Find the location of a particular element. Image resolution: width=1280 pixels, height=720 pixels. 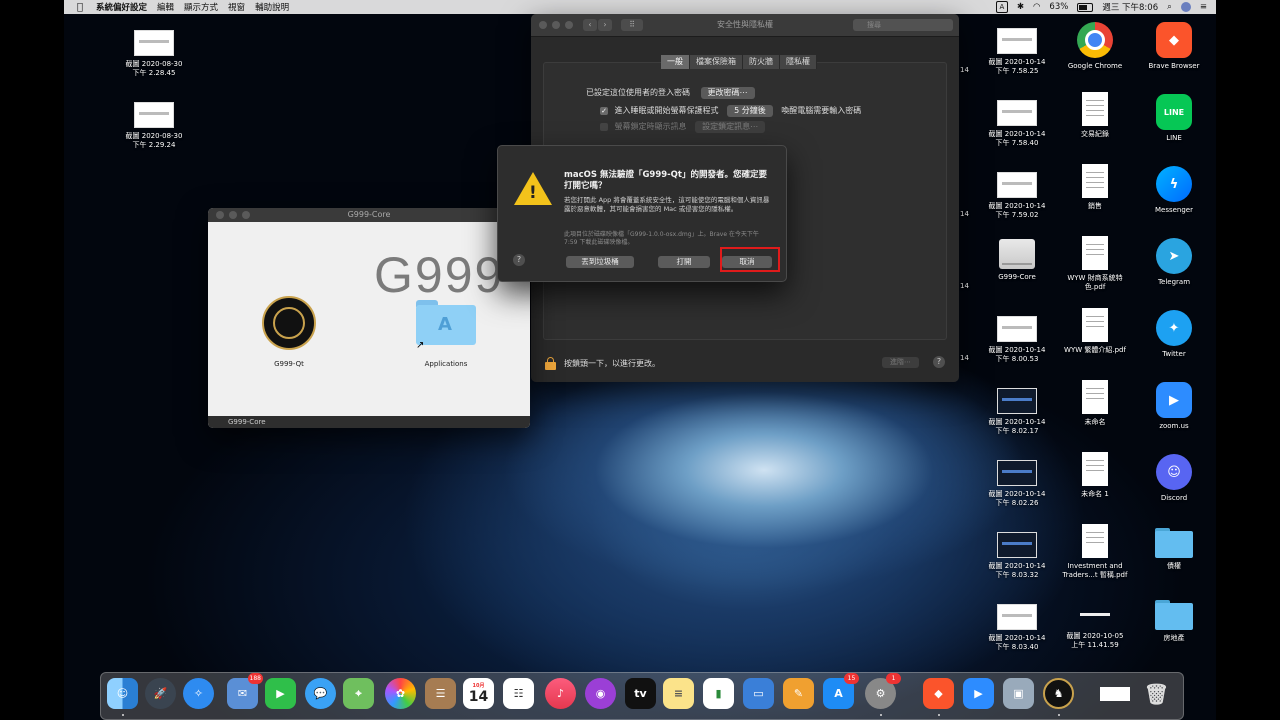

search-input: 搜尋 is located at coordinates (903, 25).